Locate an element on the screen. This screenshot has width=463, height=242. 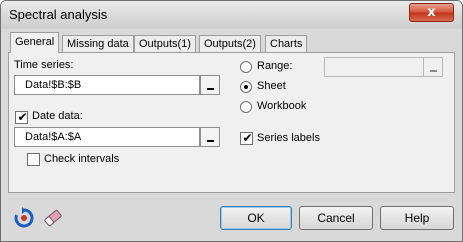
reset-button is located at coordinates (24, 218).